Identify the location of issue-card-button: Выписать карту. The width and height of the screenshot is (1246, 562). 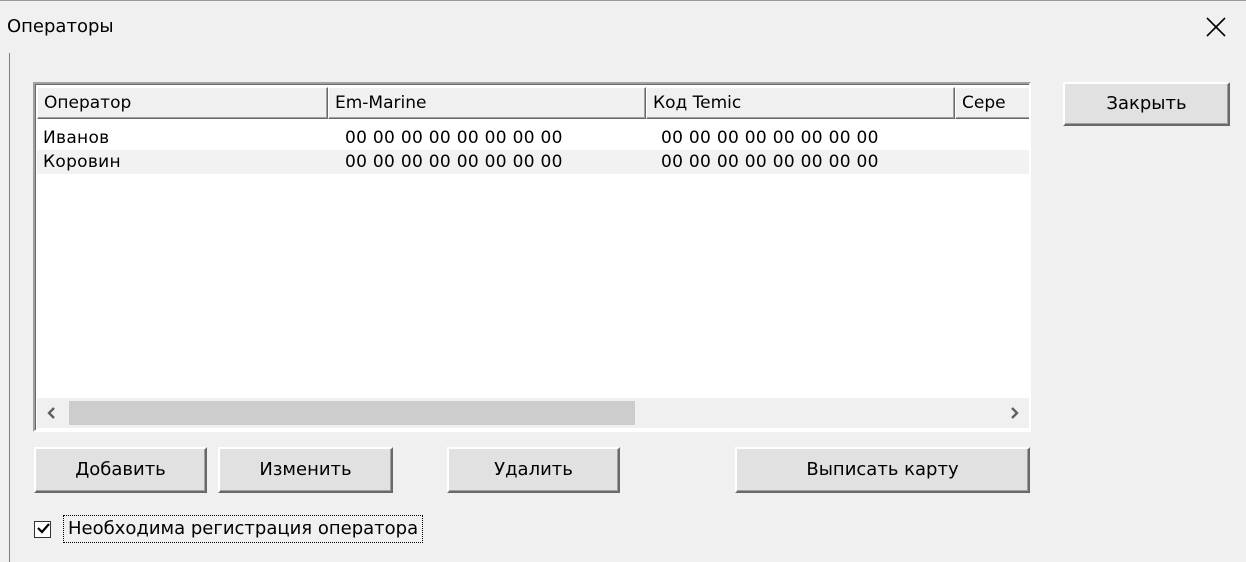
(882, 470).